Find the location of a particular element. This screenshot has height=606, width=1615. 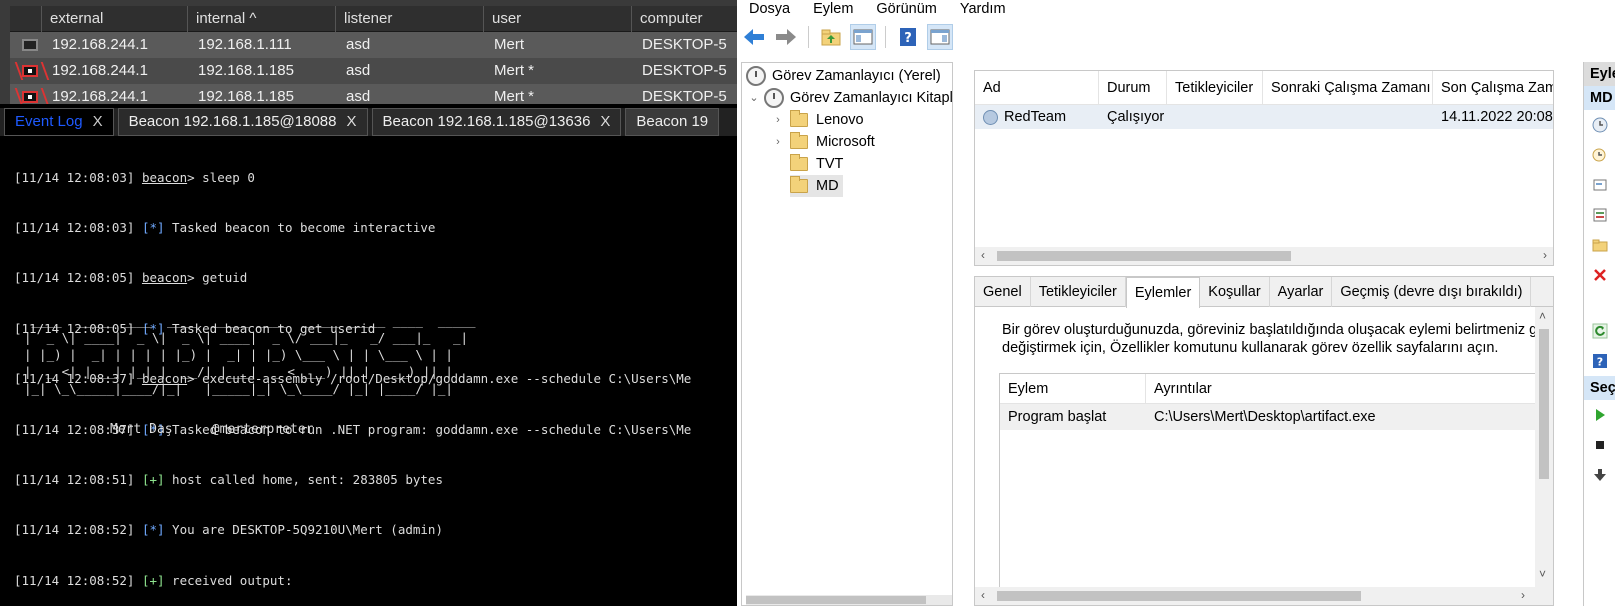

menu-help: Yardım is located at coordinates (982, 10).